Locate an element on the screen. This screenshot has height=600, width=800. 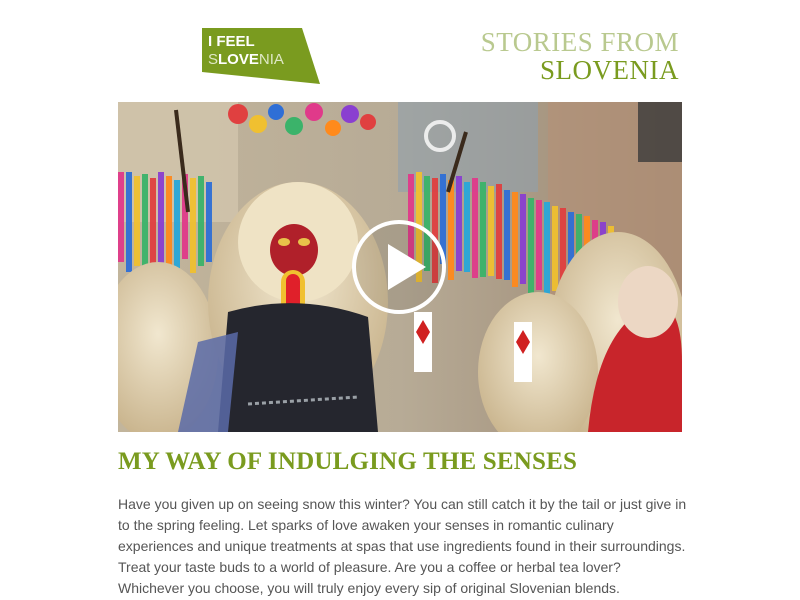
stories-from-slovenia-title: STORIES FROM SLOVENIA is located at coordinates (580, 56).